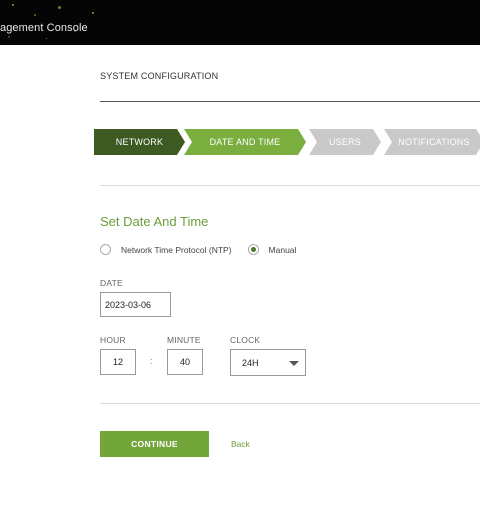  I want to click on step-network: NETWORK, so click(139, 142).